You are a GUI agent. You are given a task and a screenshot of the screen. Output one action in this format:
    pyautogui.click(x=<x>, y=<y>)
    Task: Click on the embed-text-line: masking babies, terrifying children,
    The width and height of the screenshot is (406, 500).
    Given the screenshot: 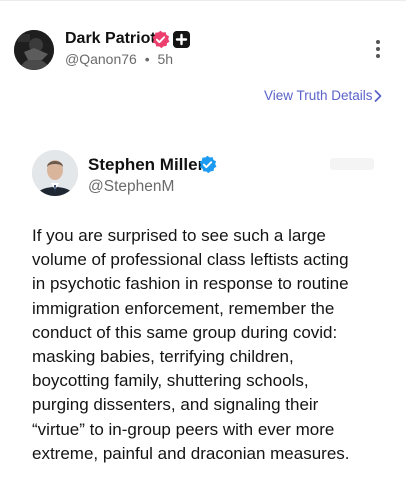 What is the action you would take?
    pyautogui.click(x=163, y=357)
    